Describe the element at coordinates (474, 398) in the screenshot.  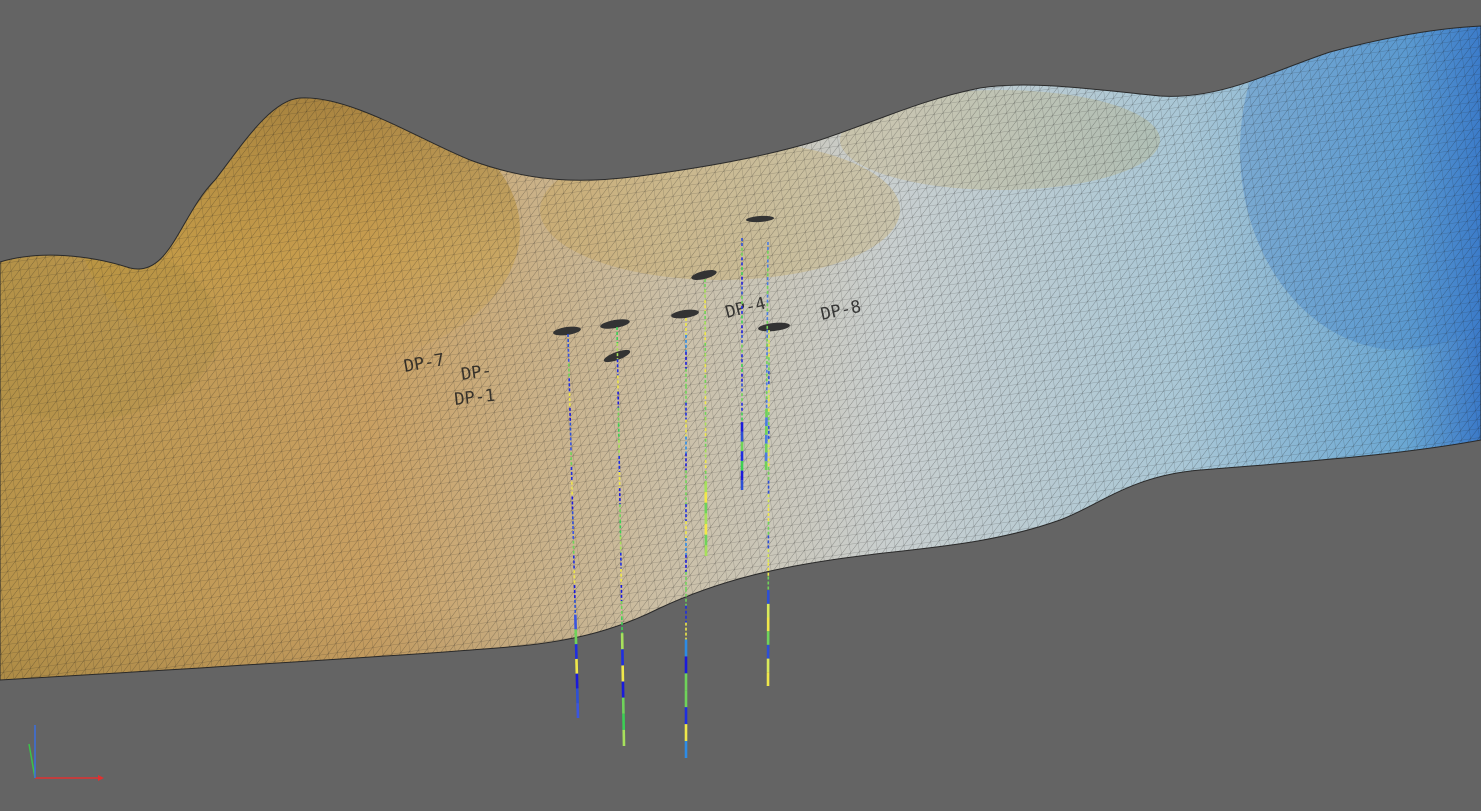
I see `well-label-dp1: DP-1` at that location.